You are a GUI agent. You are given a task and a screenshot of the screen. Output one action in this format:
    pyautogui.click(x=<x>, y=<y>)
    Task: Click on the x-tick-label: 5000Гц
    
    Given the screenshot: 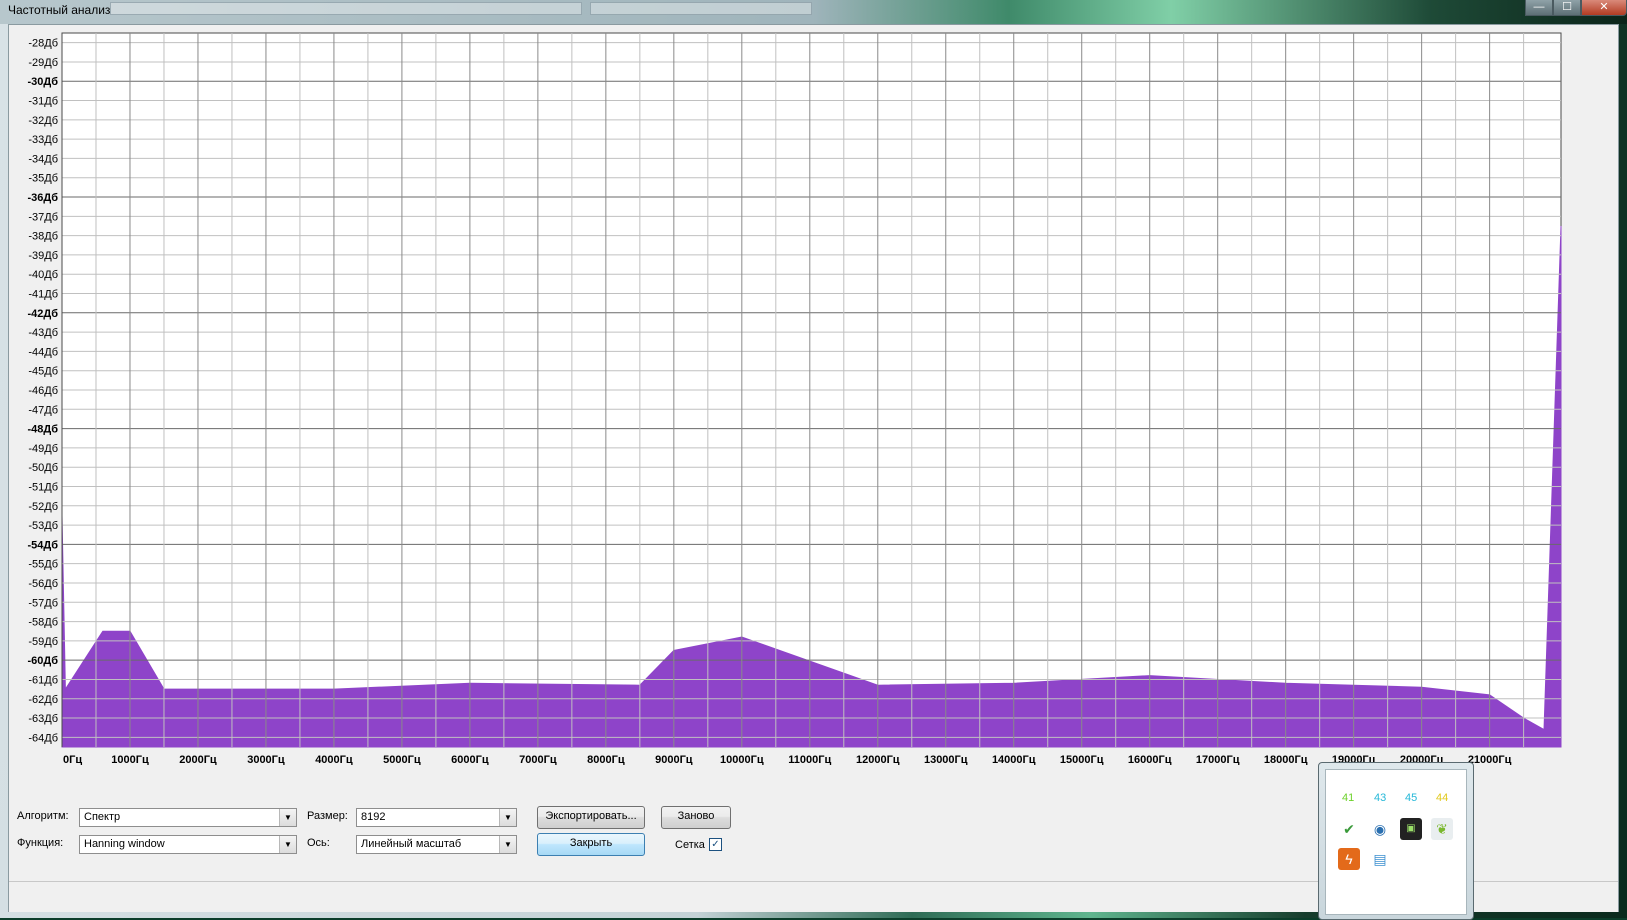 What is the action you would take?
    pyautogui.click(x=402, y=759)
    